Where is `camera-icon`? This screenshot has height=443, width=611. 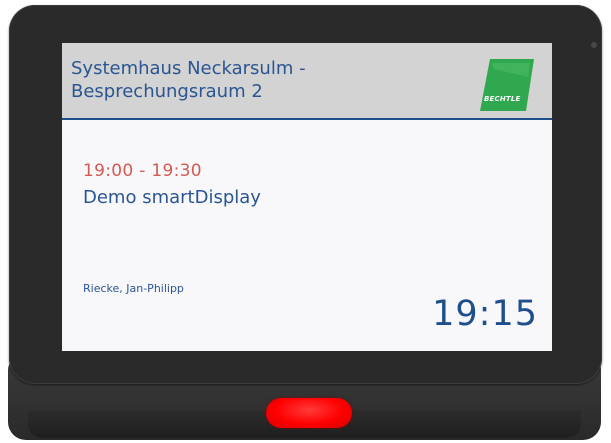
camera-icon is located at coordinates (594, 45).